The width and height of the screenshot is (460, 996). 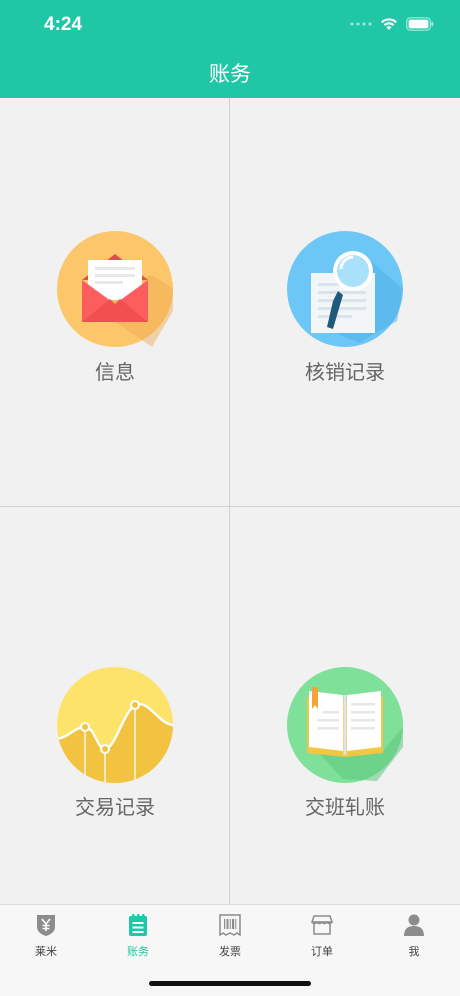 I want to click on tab-label: 发票, so click(x=230, y=951).